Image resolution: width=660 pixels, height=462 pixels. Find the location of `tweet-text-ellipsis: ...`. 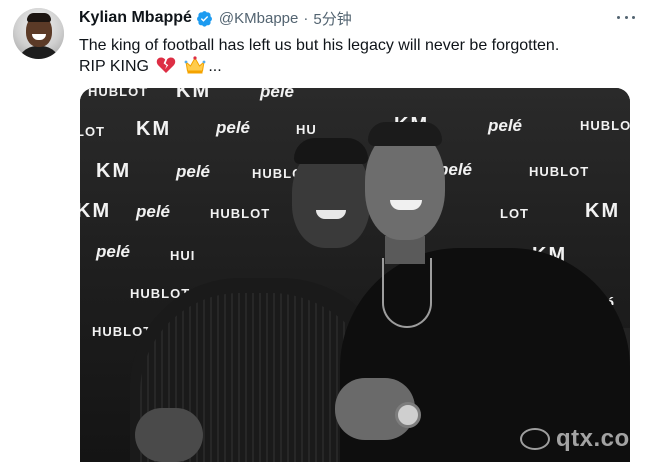

tweet-text-ellipsis: ... is located at coordinates (215, 66).